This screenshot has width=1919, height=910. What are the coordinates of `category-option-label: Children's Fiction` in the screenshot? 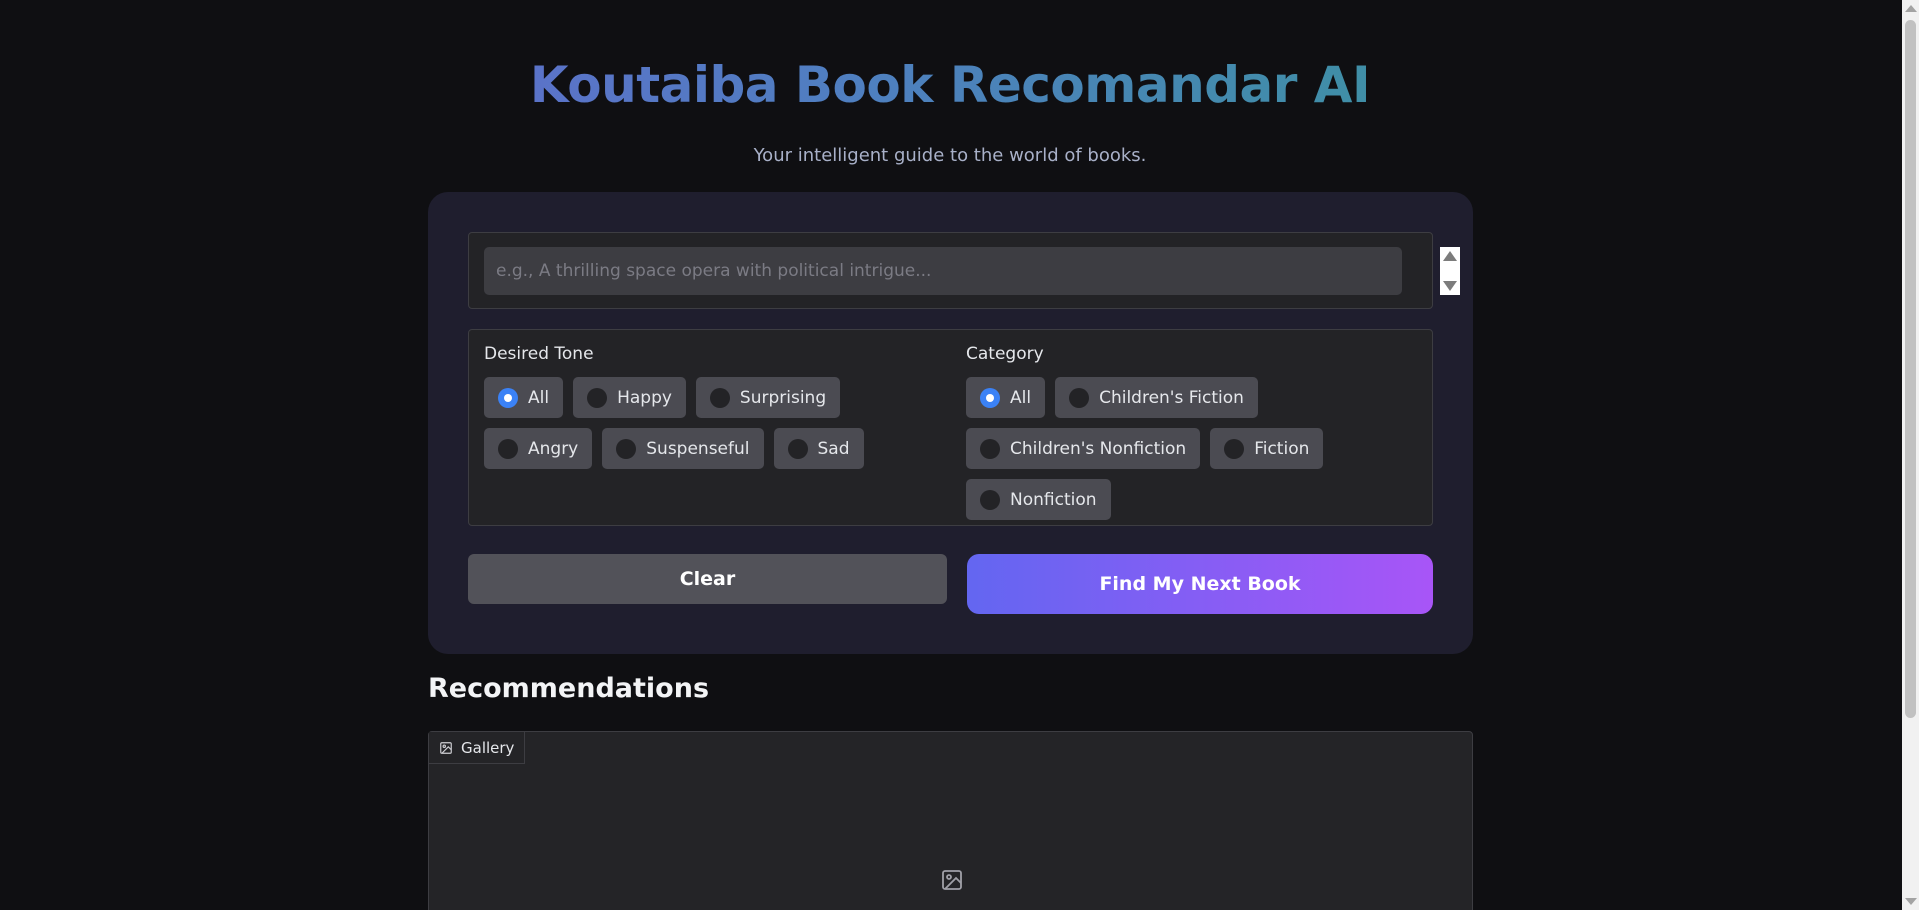 It's located at (1171, 397).